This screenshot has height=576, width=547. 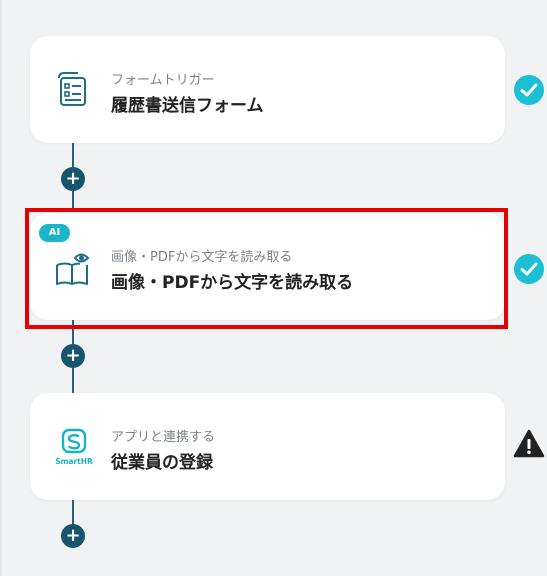 I want to click on step-title: 従業員の登録, so click(x=162, y=463).